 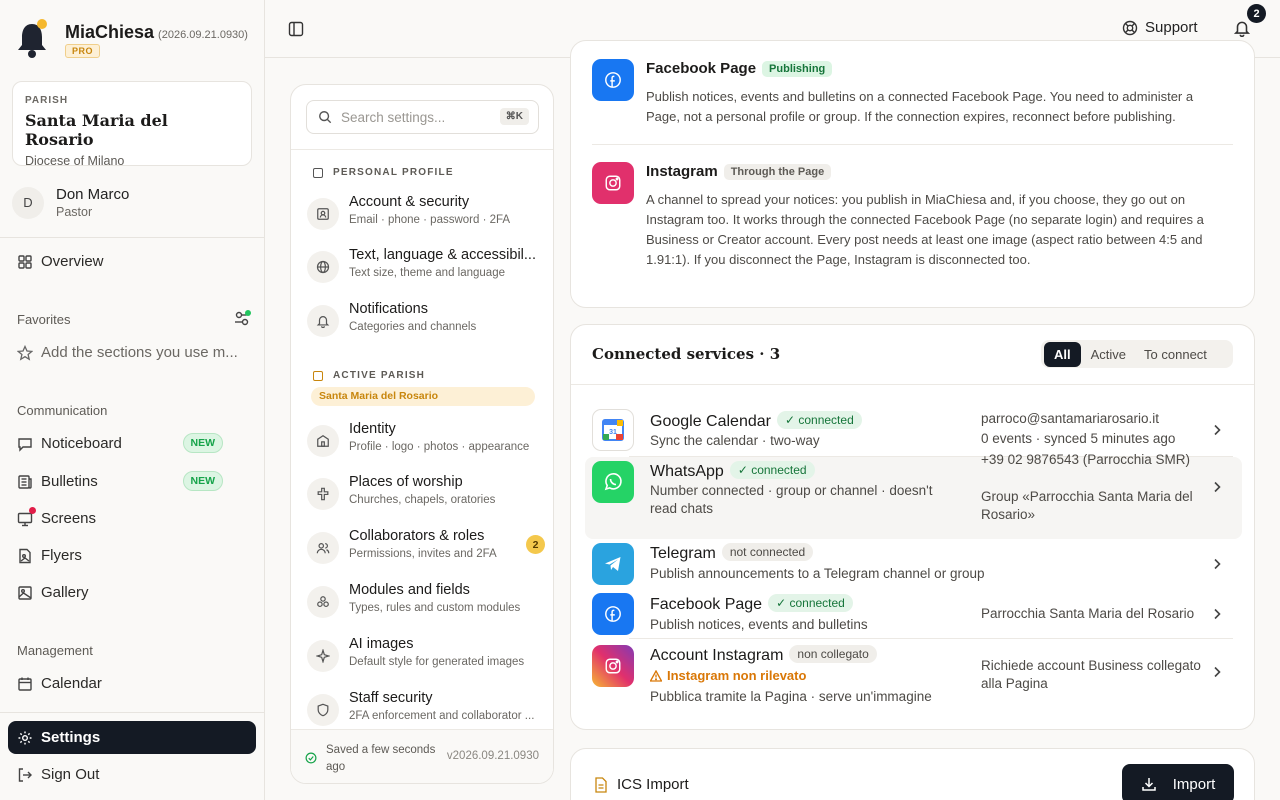 What do you see at coordinates (435, 608) in the screenshot?
I see `settings-item-subtitle: Types, rules and custom modules` at bounding box center [435, 608].